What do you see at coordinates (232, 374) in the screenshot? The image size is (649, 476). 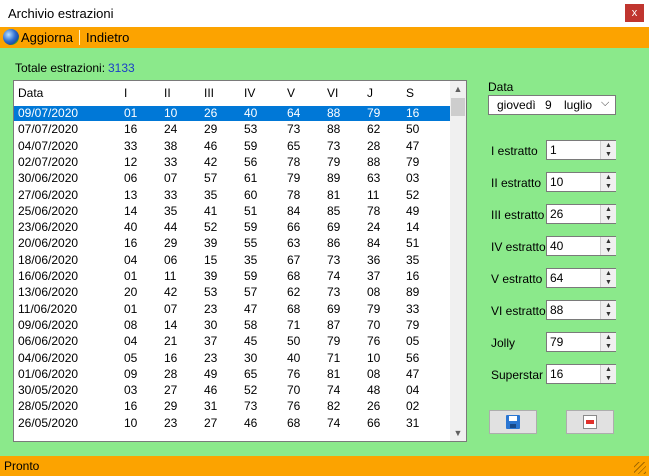 I see `table-row: 01/06/2020 09 28 49 65 76 81 08 47` at bounding box center [232, 374].